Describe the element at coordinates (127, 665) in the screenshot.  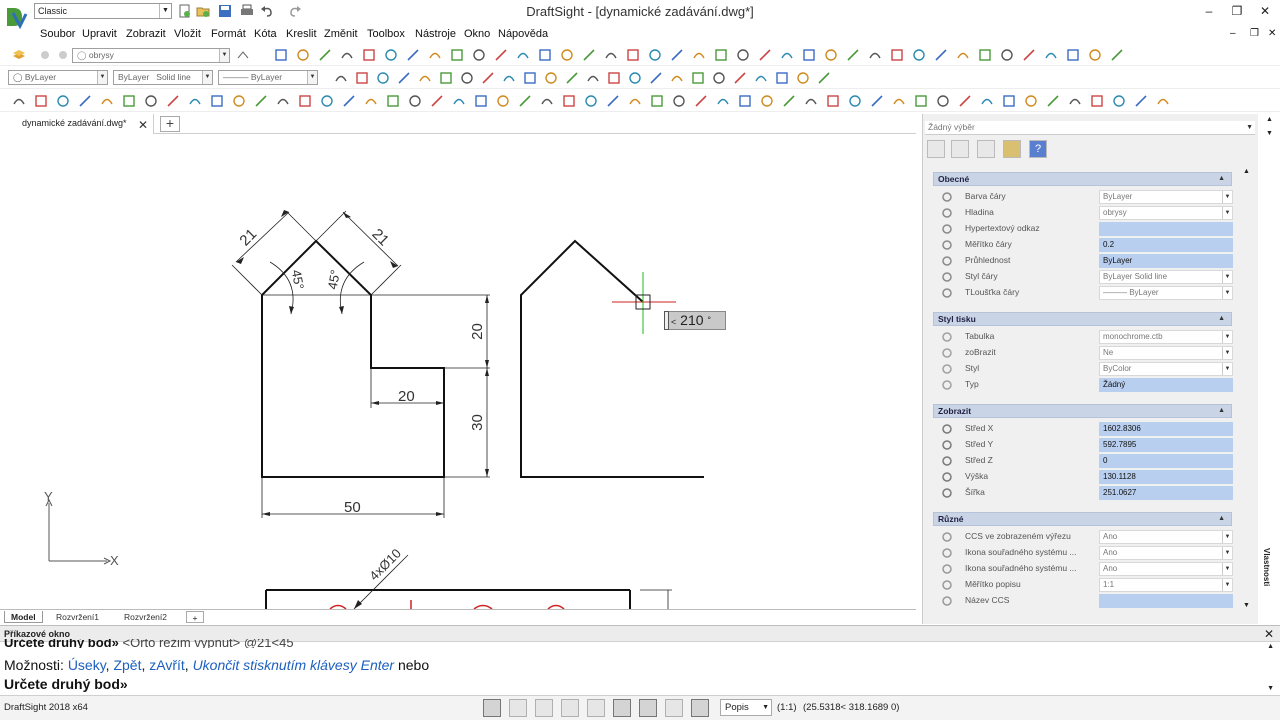
I see `option-zpet: Zpět` at that location.